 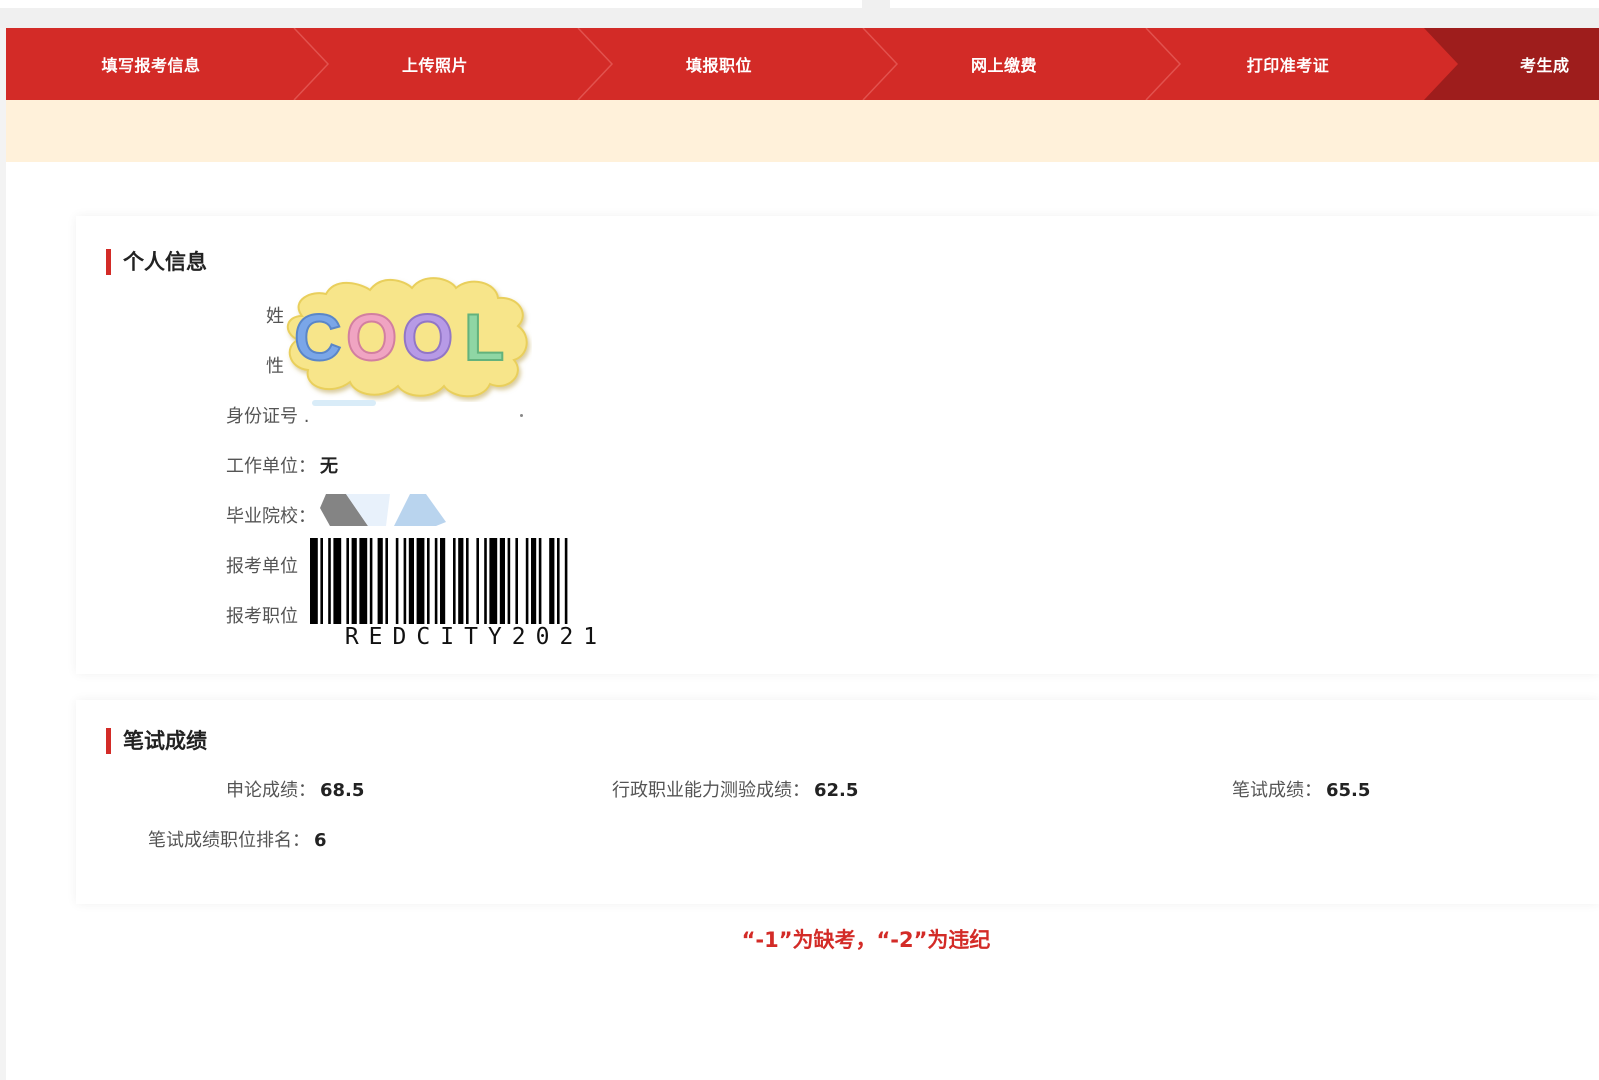 I want to click on shenlun-score-label: 申论成绩：, so click(x=271, y=790).